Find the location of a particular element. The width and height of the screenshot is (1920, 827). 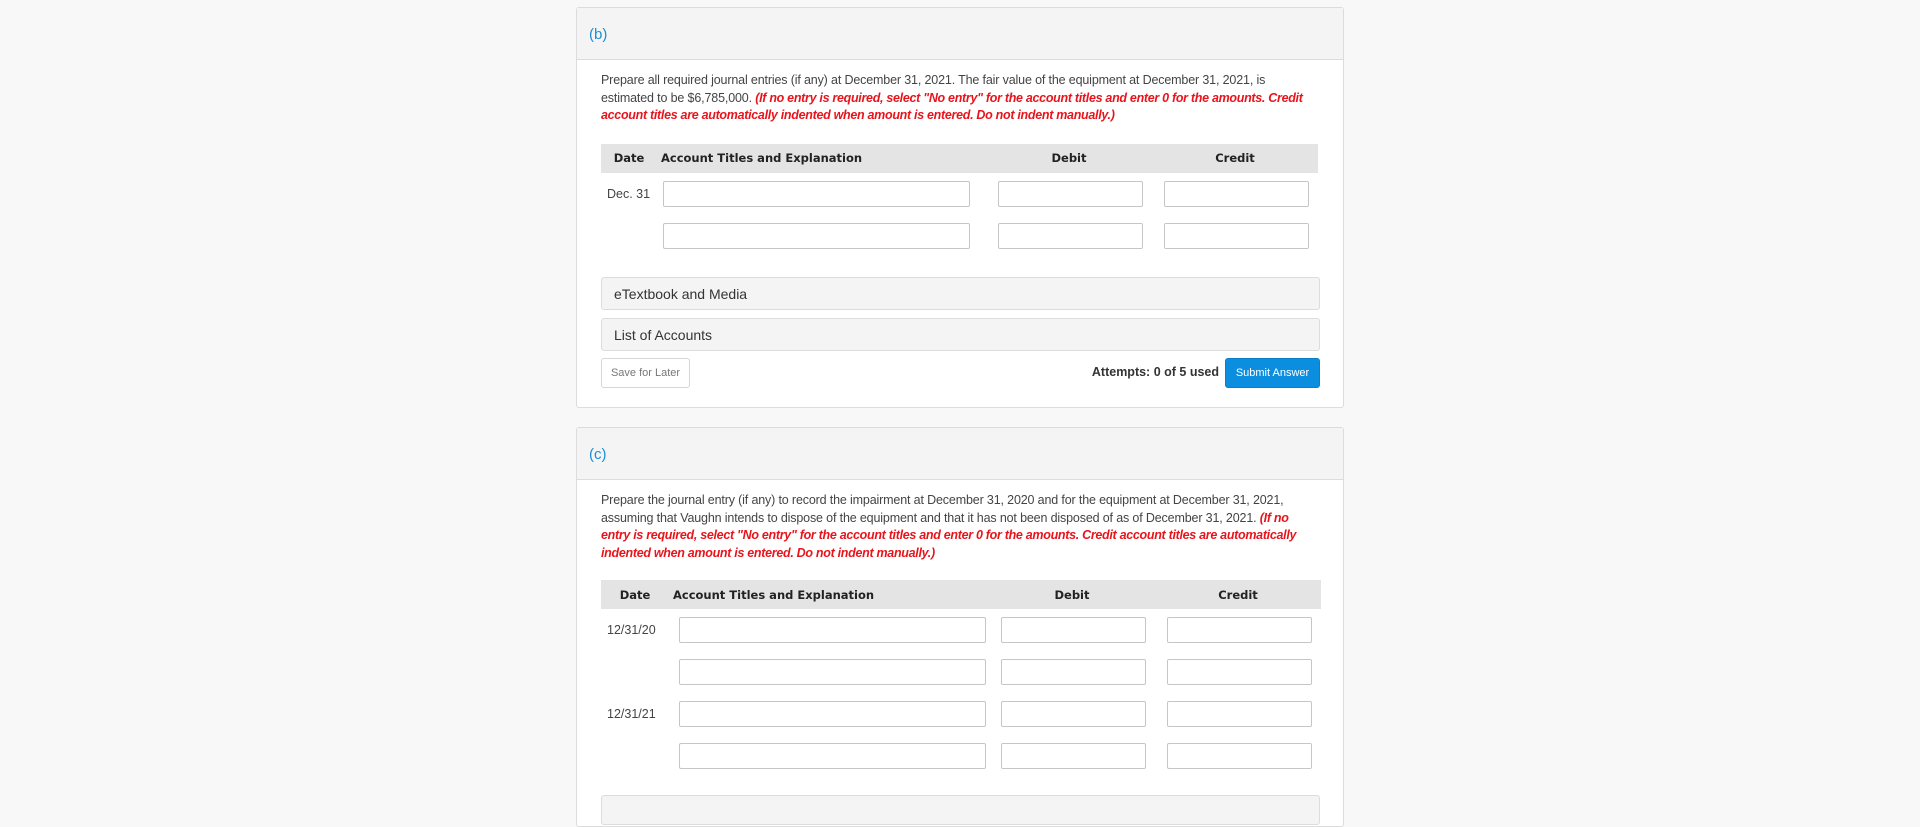

part-c-header: (c) is located at coordinates (960, 454).